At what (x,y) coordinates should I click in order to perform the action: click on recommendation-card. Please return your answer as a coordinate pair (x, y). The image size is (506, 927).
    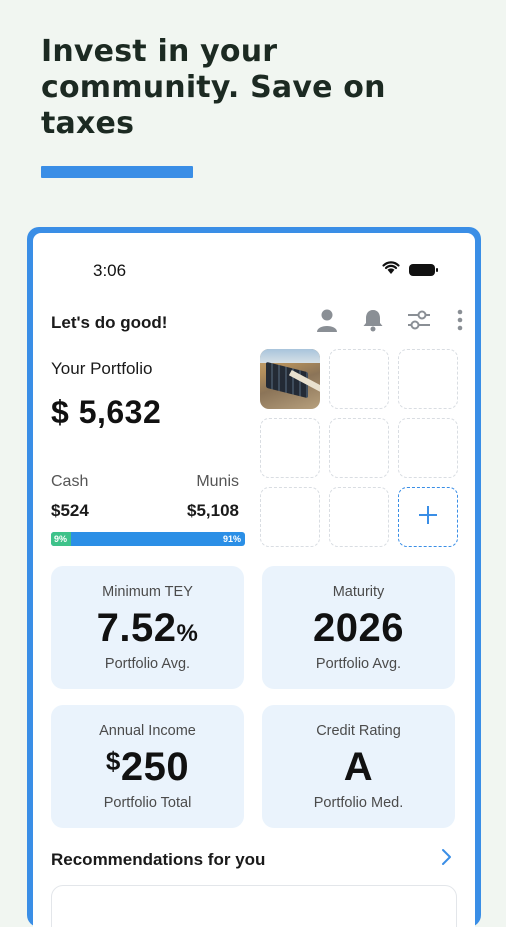
    Looking at the image, I should click on (254, 906).